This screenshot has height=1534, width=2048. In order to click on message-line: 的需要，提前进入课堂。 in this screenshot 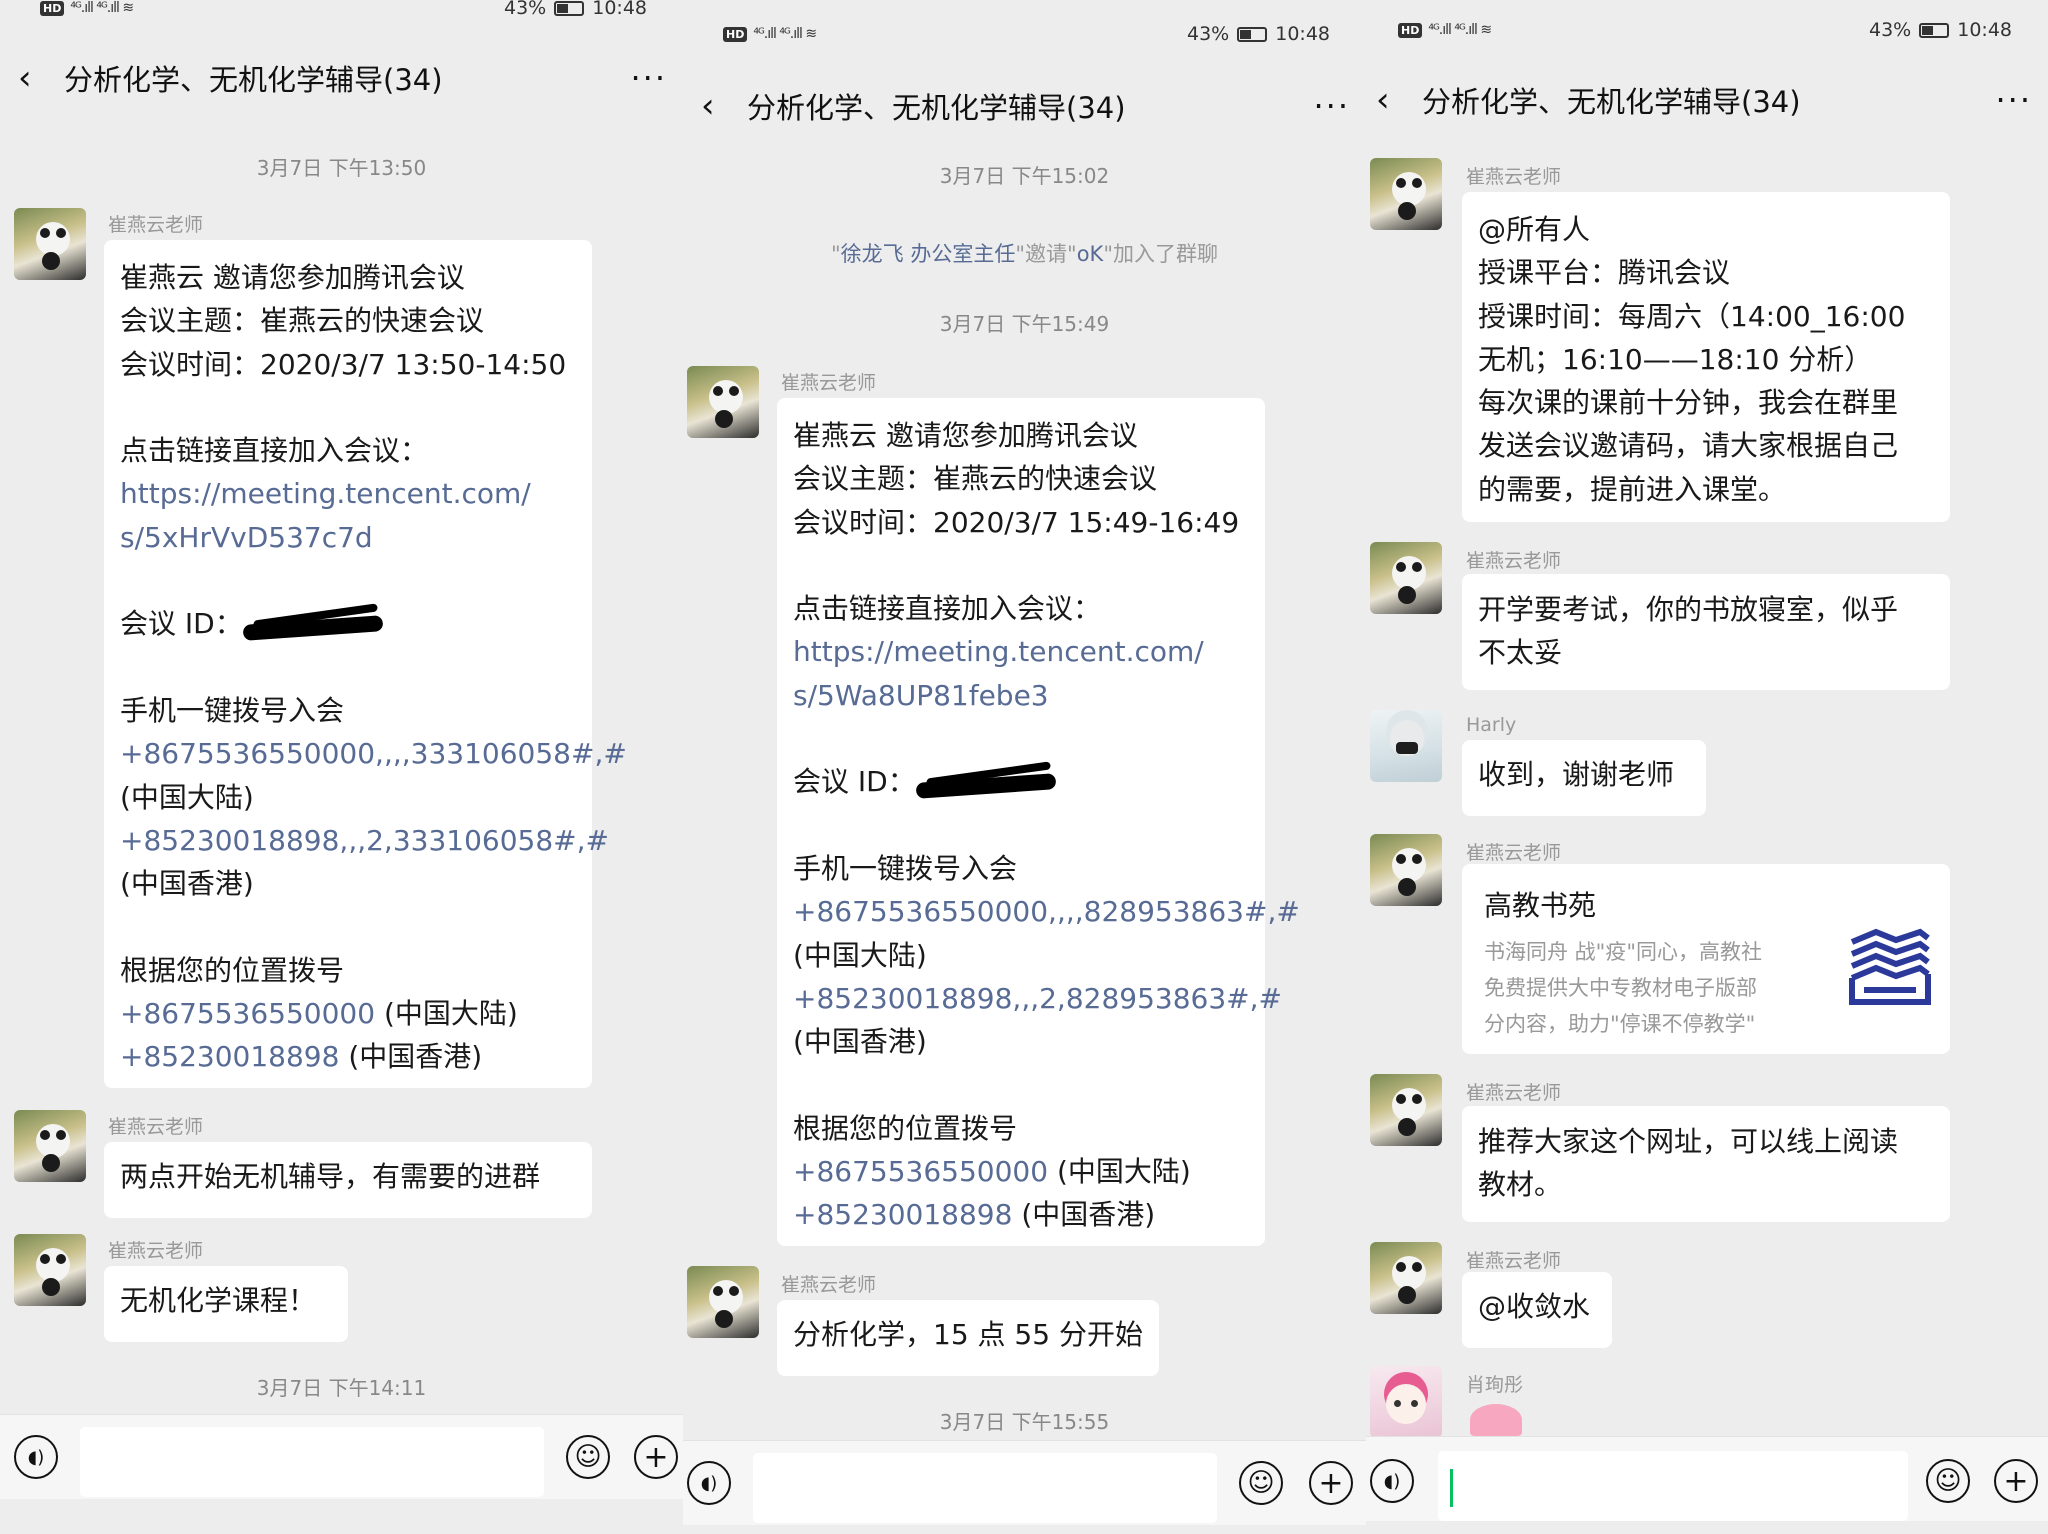, I will do `click(1632, 489)`.